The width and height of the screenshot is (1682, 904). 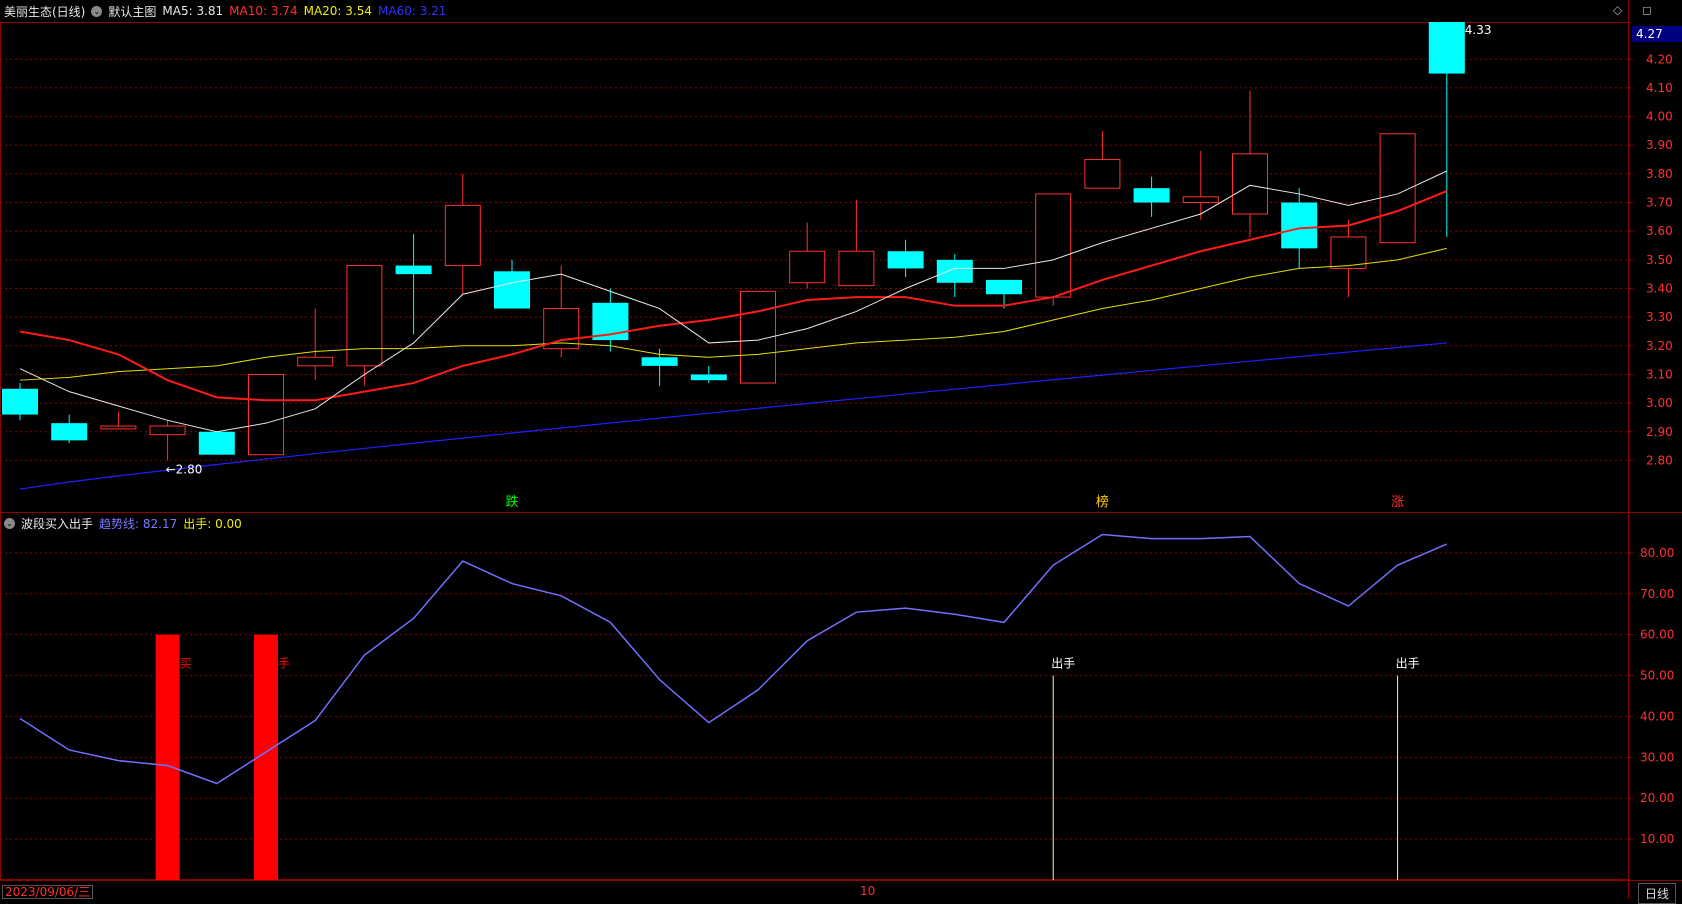 I want to click on buy-signal-bar, so click(x=167, y=757).